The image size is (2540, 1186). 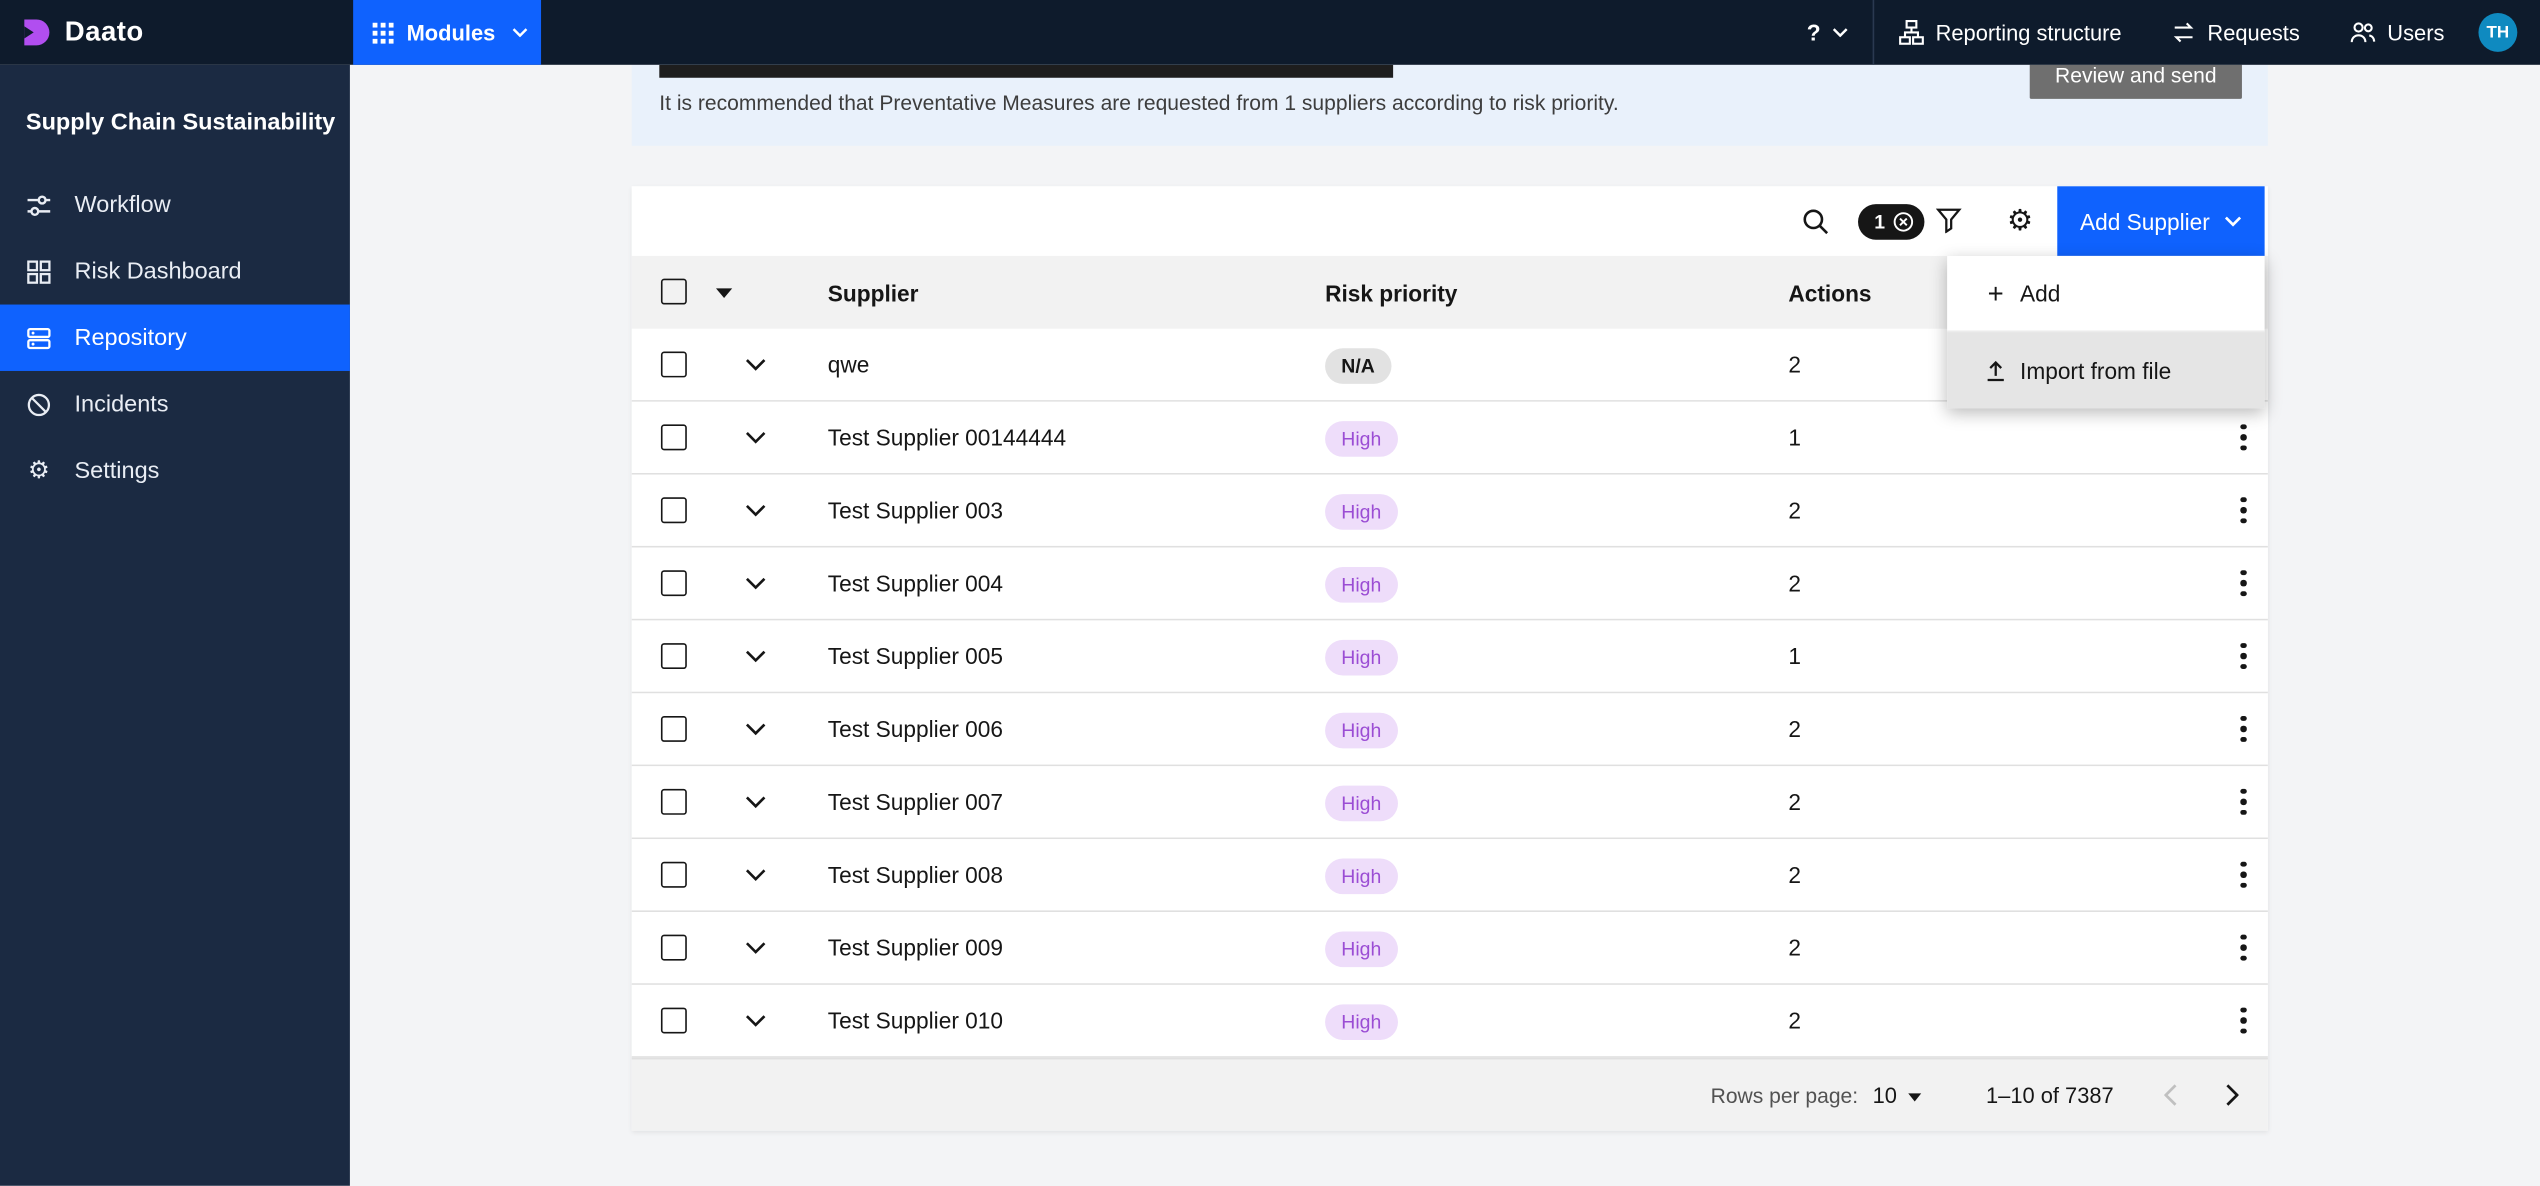 What do you see at coordinates (2396, 32) in the screenshot?
I see `topnav-users: Users` at bounding box center [2396, 32].